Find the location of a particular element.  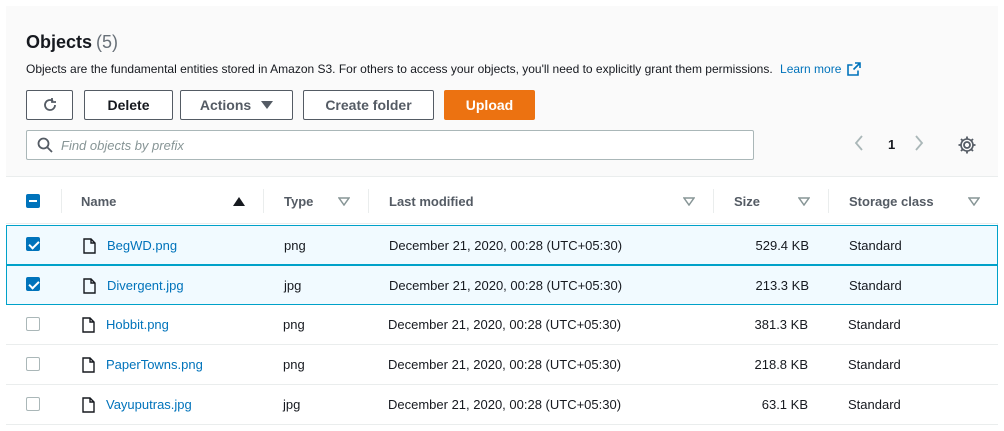

object-size: 218.8 KB is located at coordinates (781, 364).